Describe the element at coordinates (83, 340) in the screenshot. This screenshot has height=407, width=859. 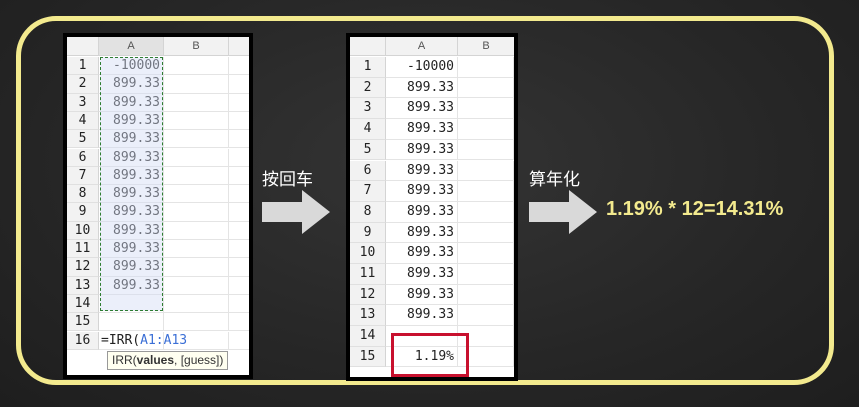
I see `row-header: 16` at that location.